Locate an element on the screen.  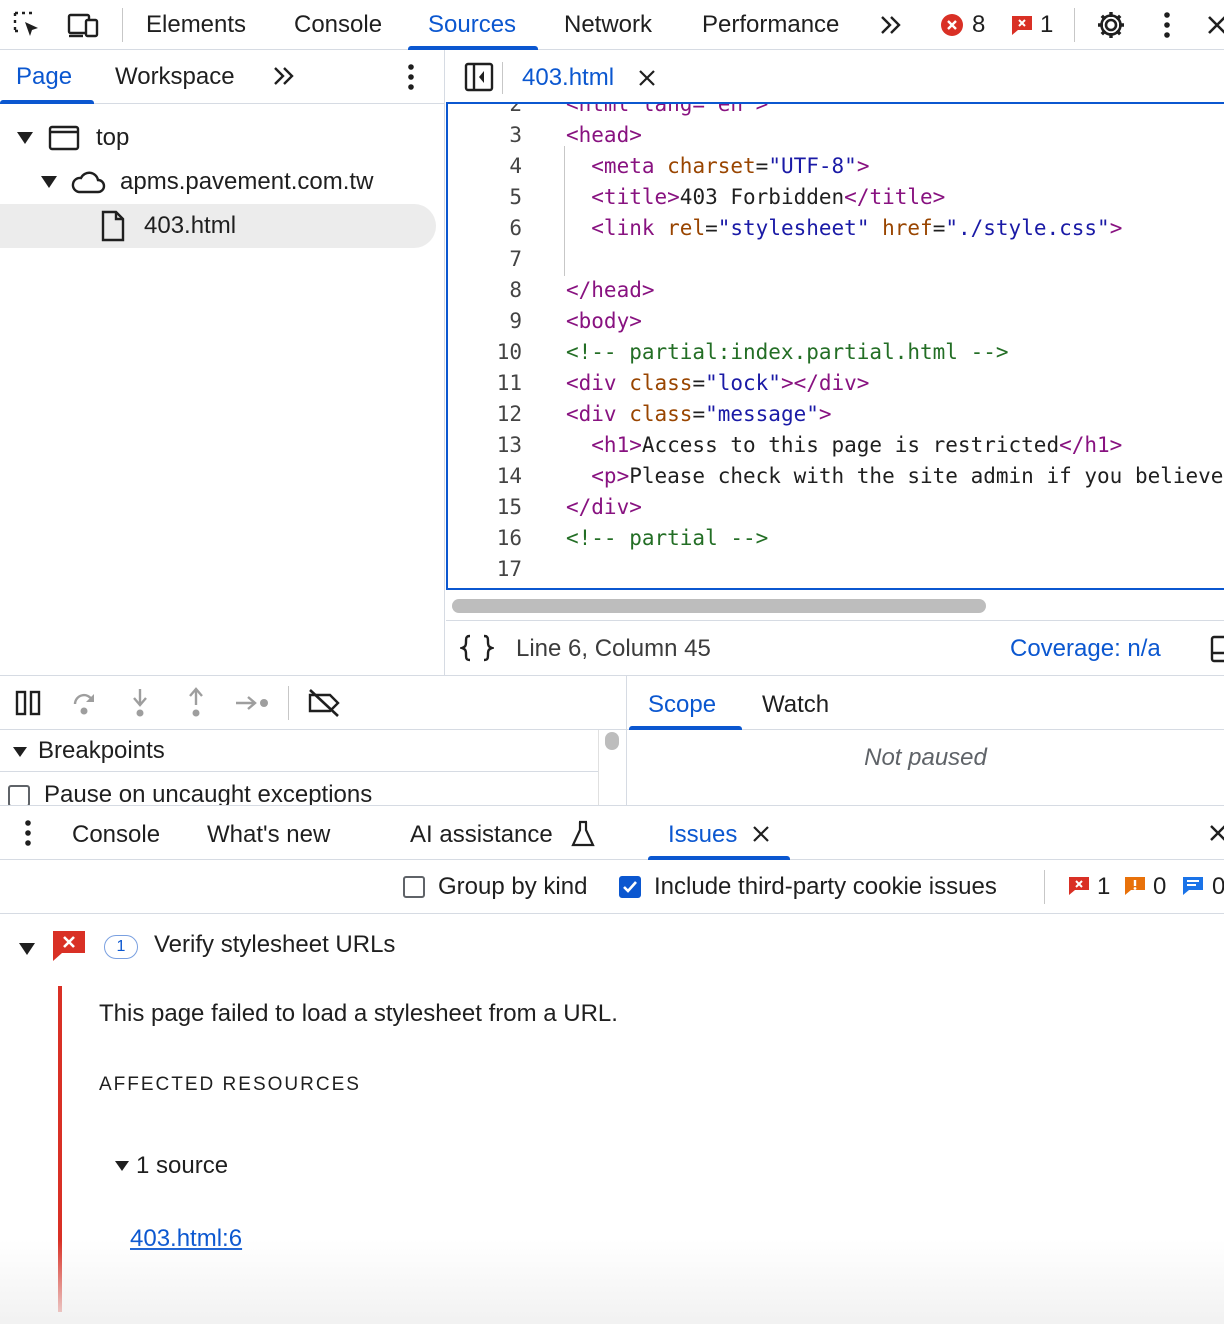
more-options-icon is located at coordinates (1167, 25).